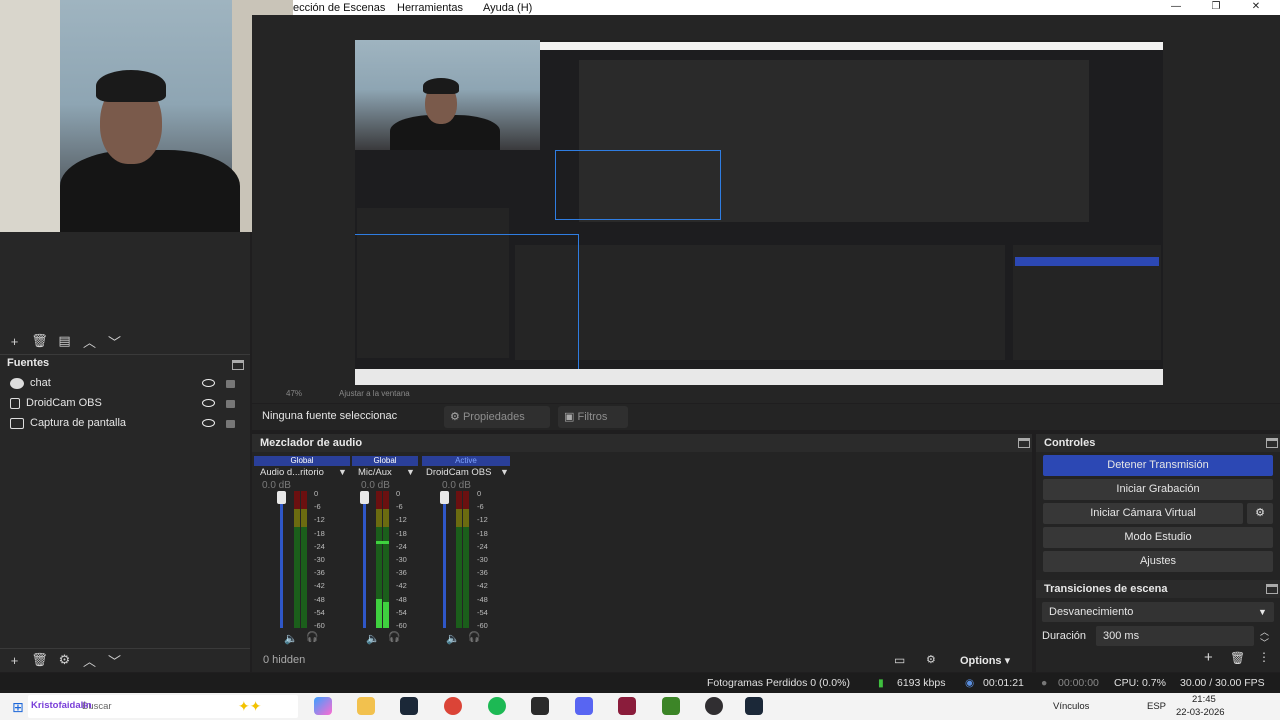 Image resolution: width=1280 pixels, height=720 pixels. I want to click on copilot-icon, so click(323, 706).